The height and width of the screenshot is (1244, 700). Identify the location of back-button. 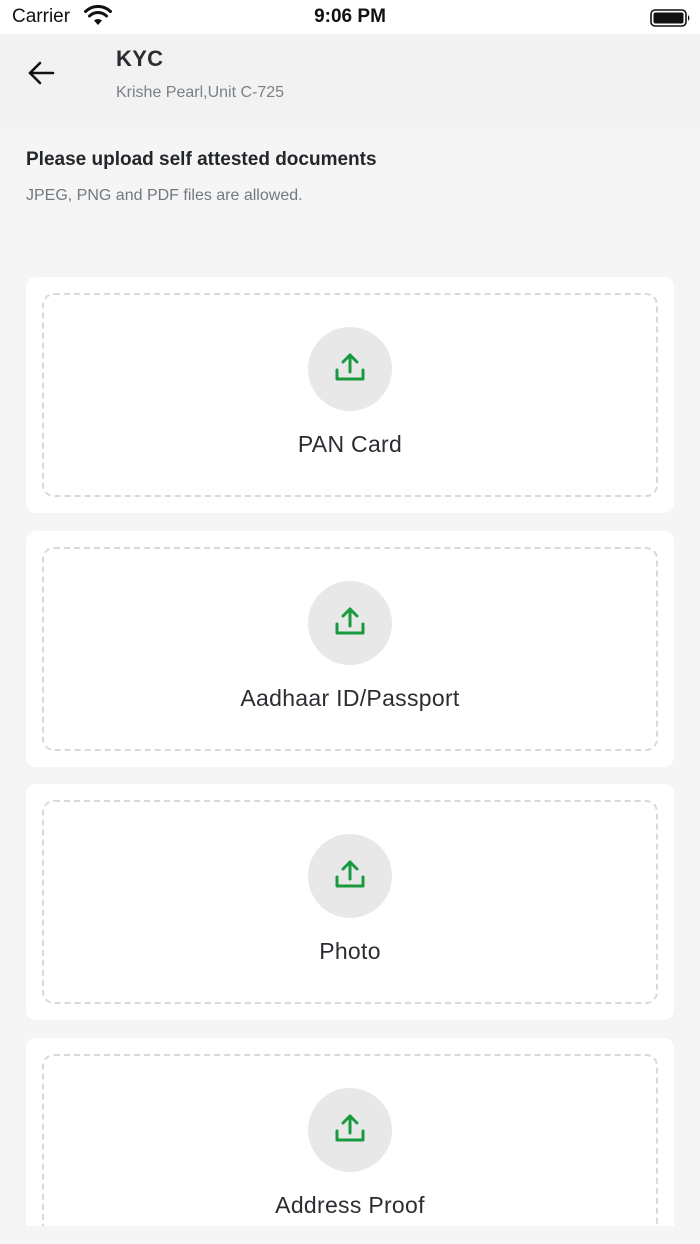
(41, 75).